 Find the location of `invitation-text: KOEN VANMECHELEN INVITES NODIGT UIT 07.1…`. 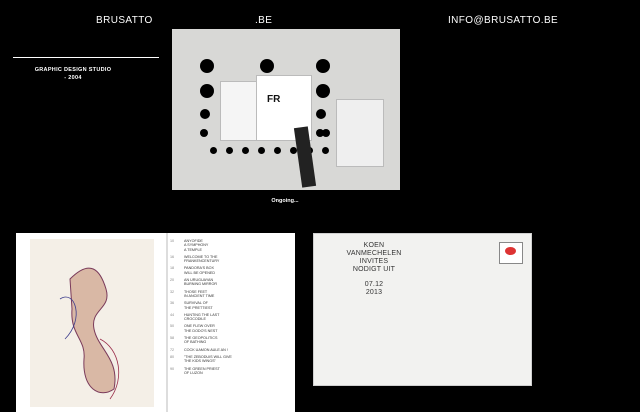

invitation-text: KOEN VANMECHELEN INVITES NODIGT UIT 07.1… is located at coordinates (374, 269).